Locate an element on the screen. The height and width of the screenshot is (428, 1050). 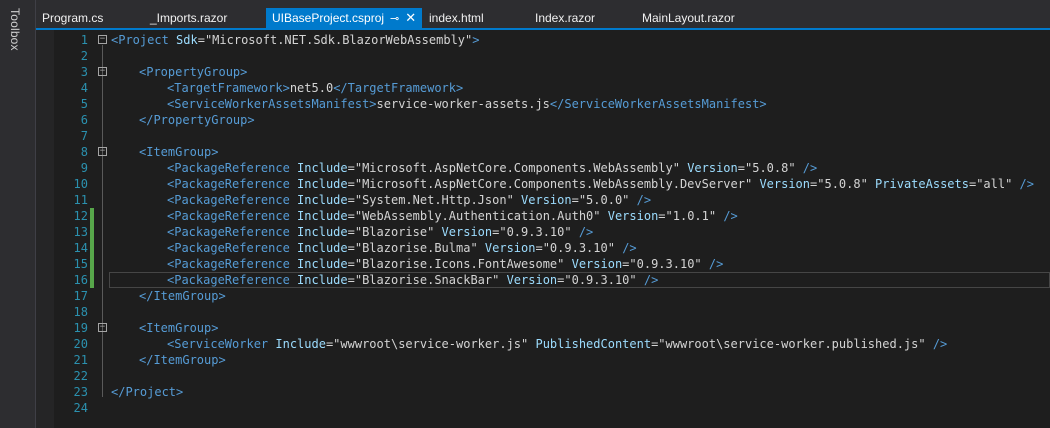
toolbox-label: Toolbox is located at coordinates (15, 29).